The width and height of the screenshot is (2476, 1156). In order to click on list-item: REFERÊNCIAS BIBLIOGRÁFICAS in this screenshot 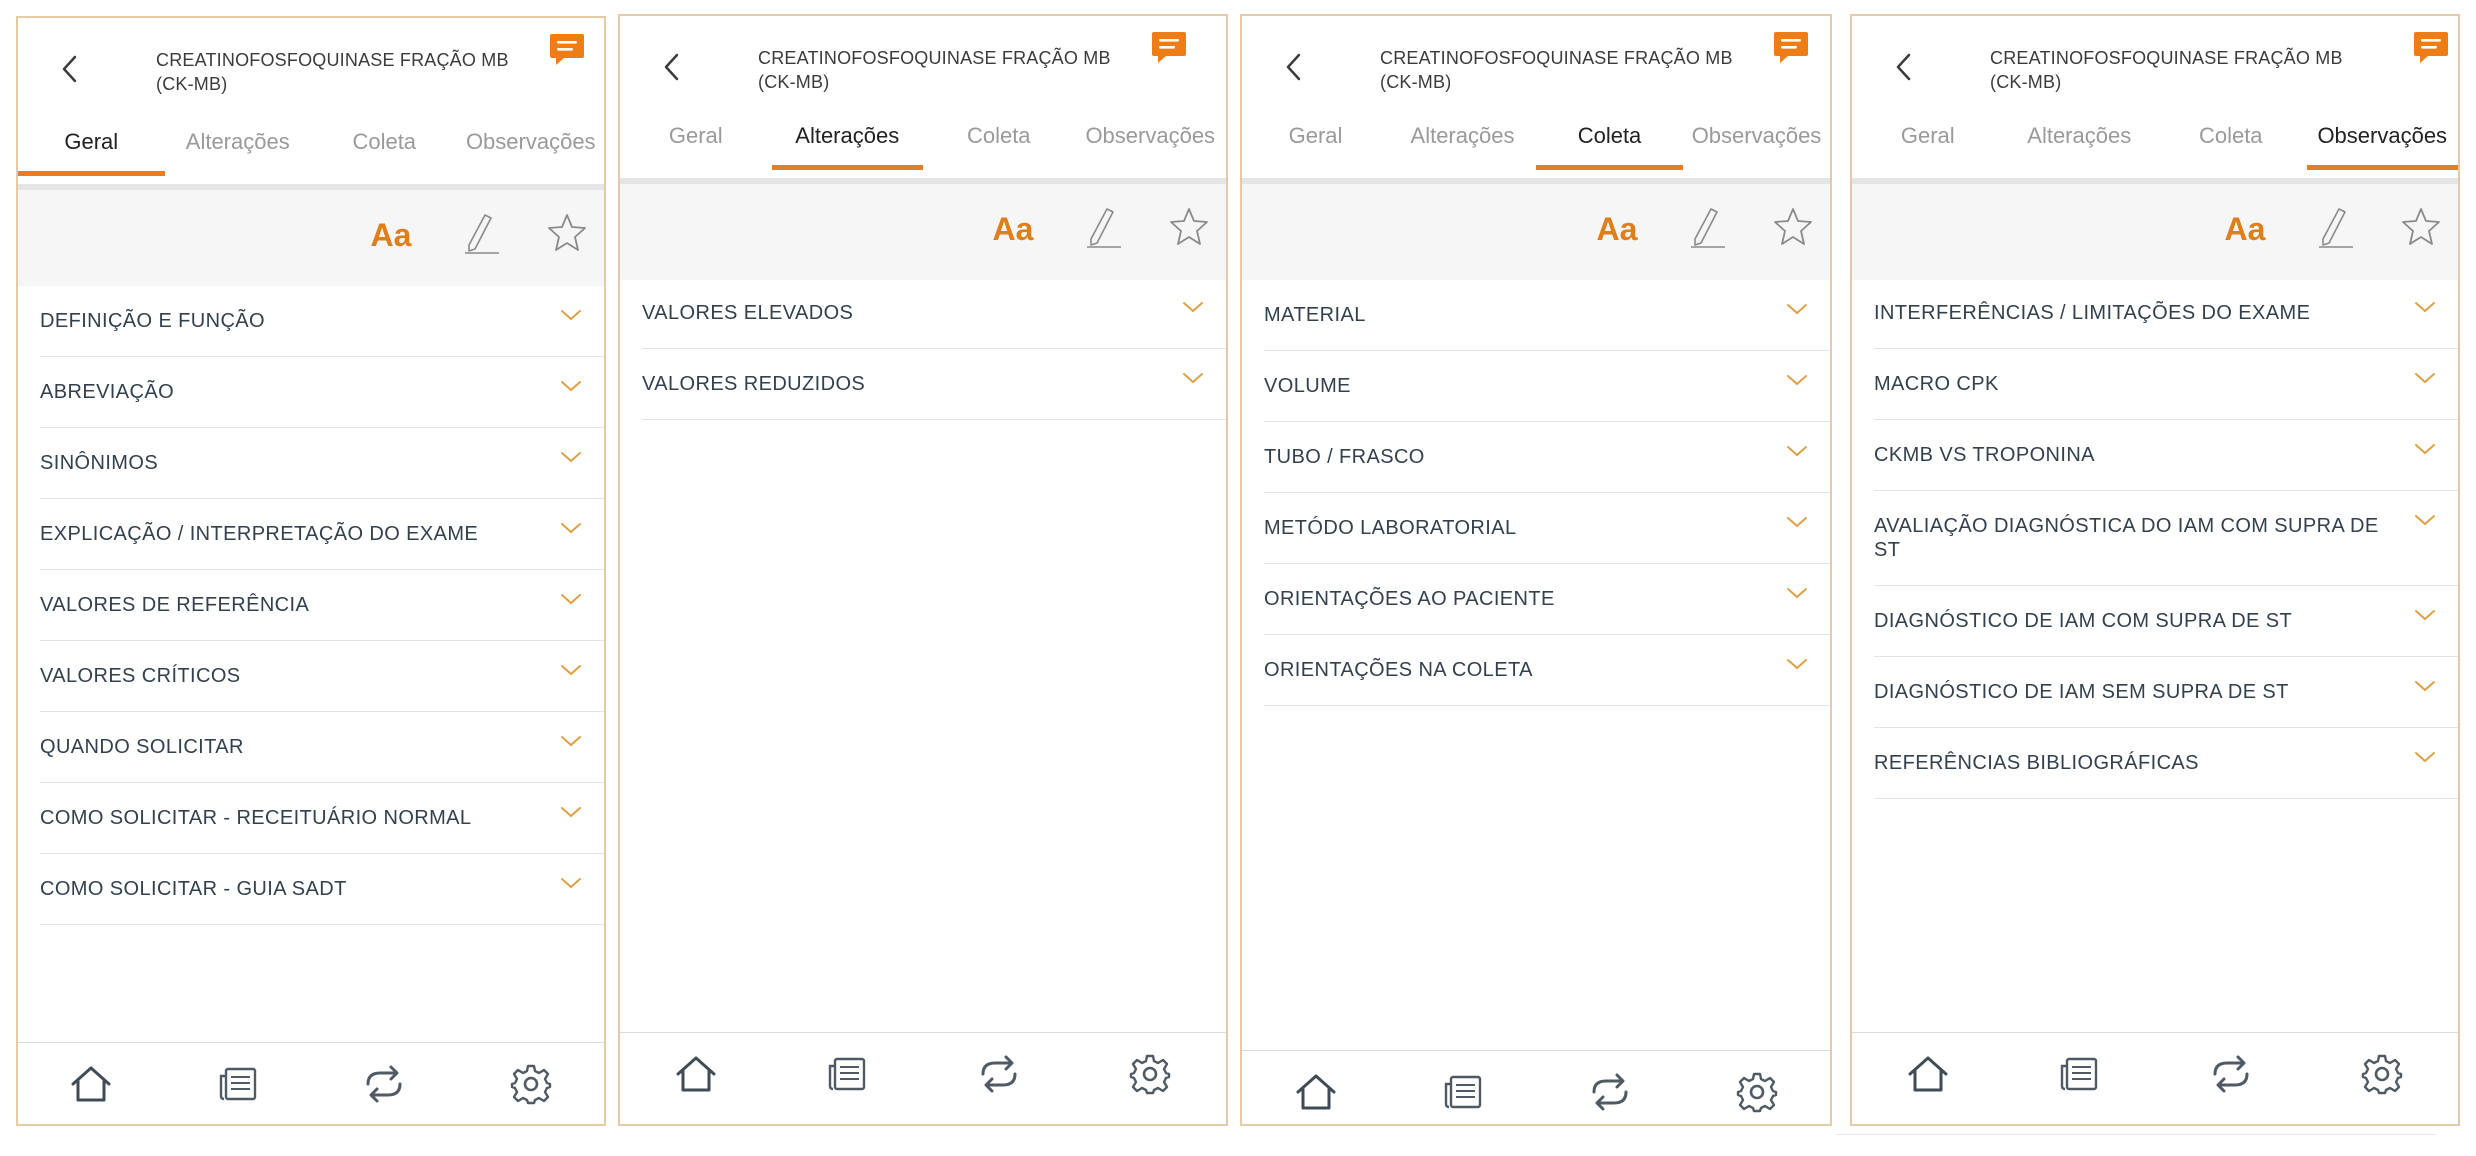, I will do `click(2166, 763)`.